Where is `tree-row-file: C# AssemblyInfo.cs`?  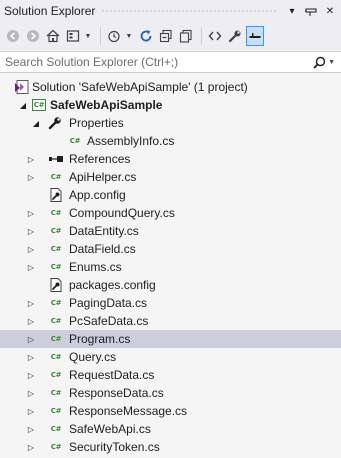
tree-row-file: C# AssemblyInfo.cs is located at coordinates (170, 141).